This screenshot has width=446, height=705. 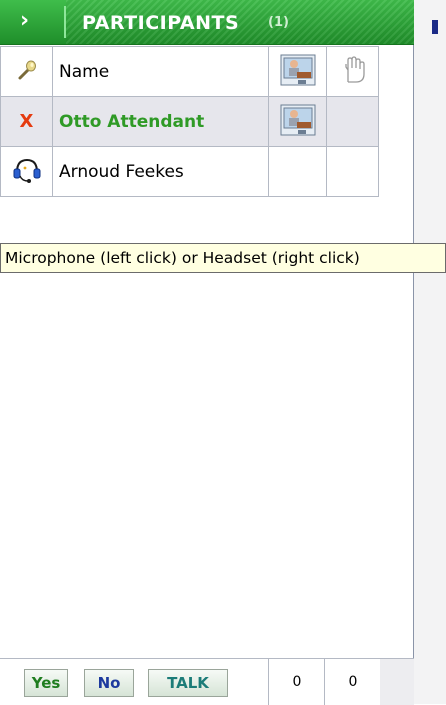 I want to click on participant-name: Otto Attendant, so click(x=132, y=121).